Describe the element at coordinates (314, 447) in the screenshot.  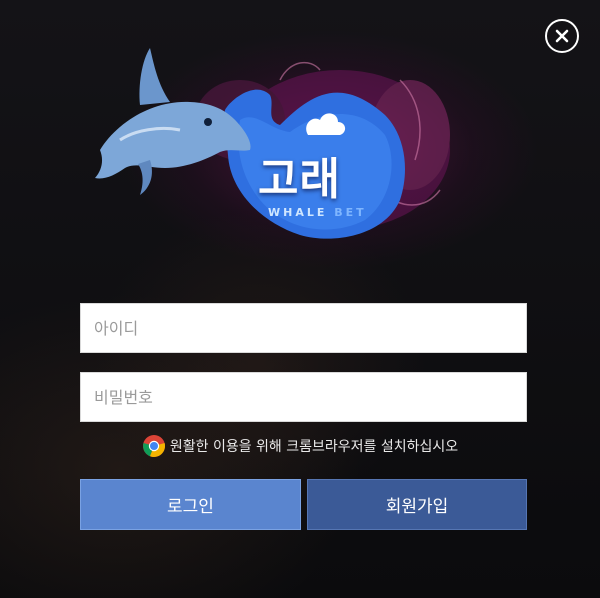
I see `browser-hint-text: 원활한 이용을 위해 크롬브라우저를 설치하십시오` at that location.